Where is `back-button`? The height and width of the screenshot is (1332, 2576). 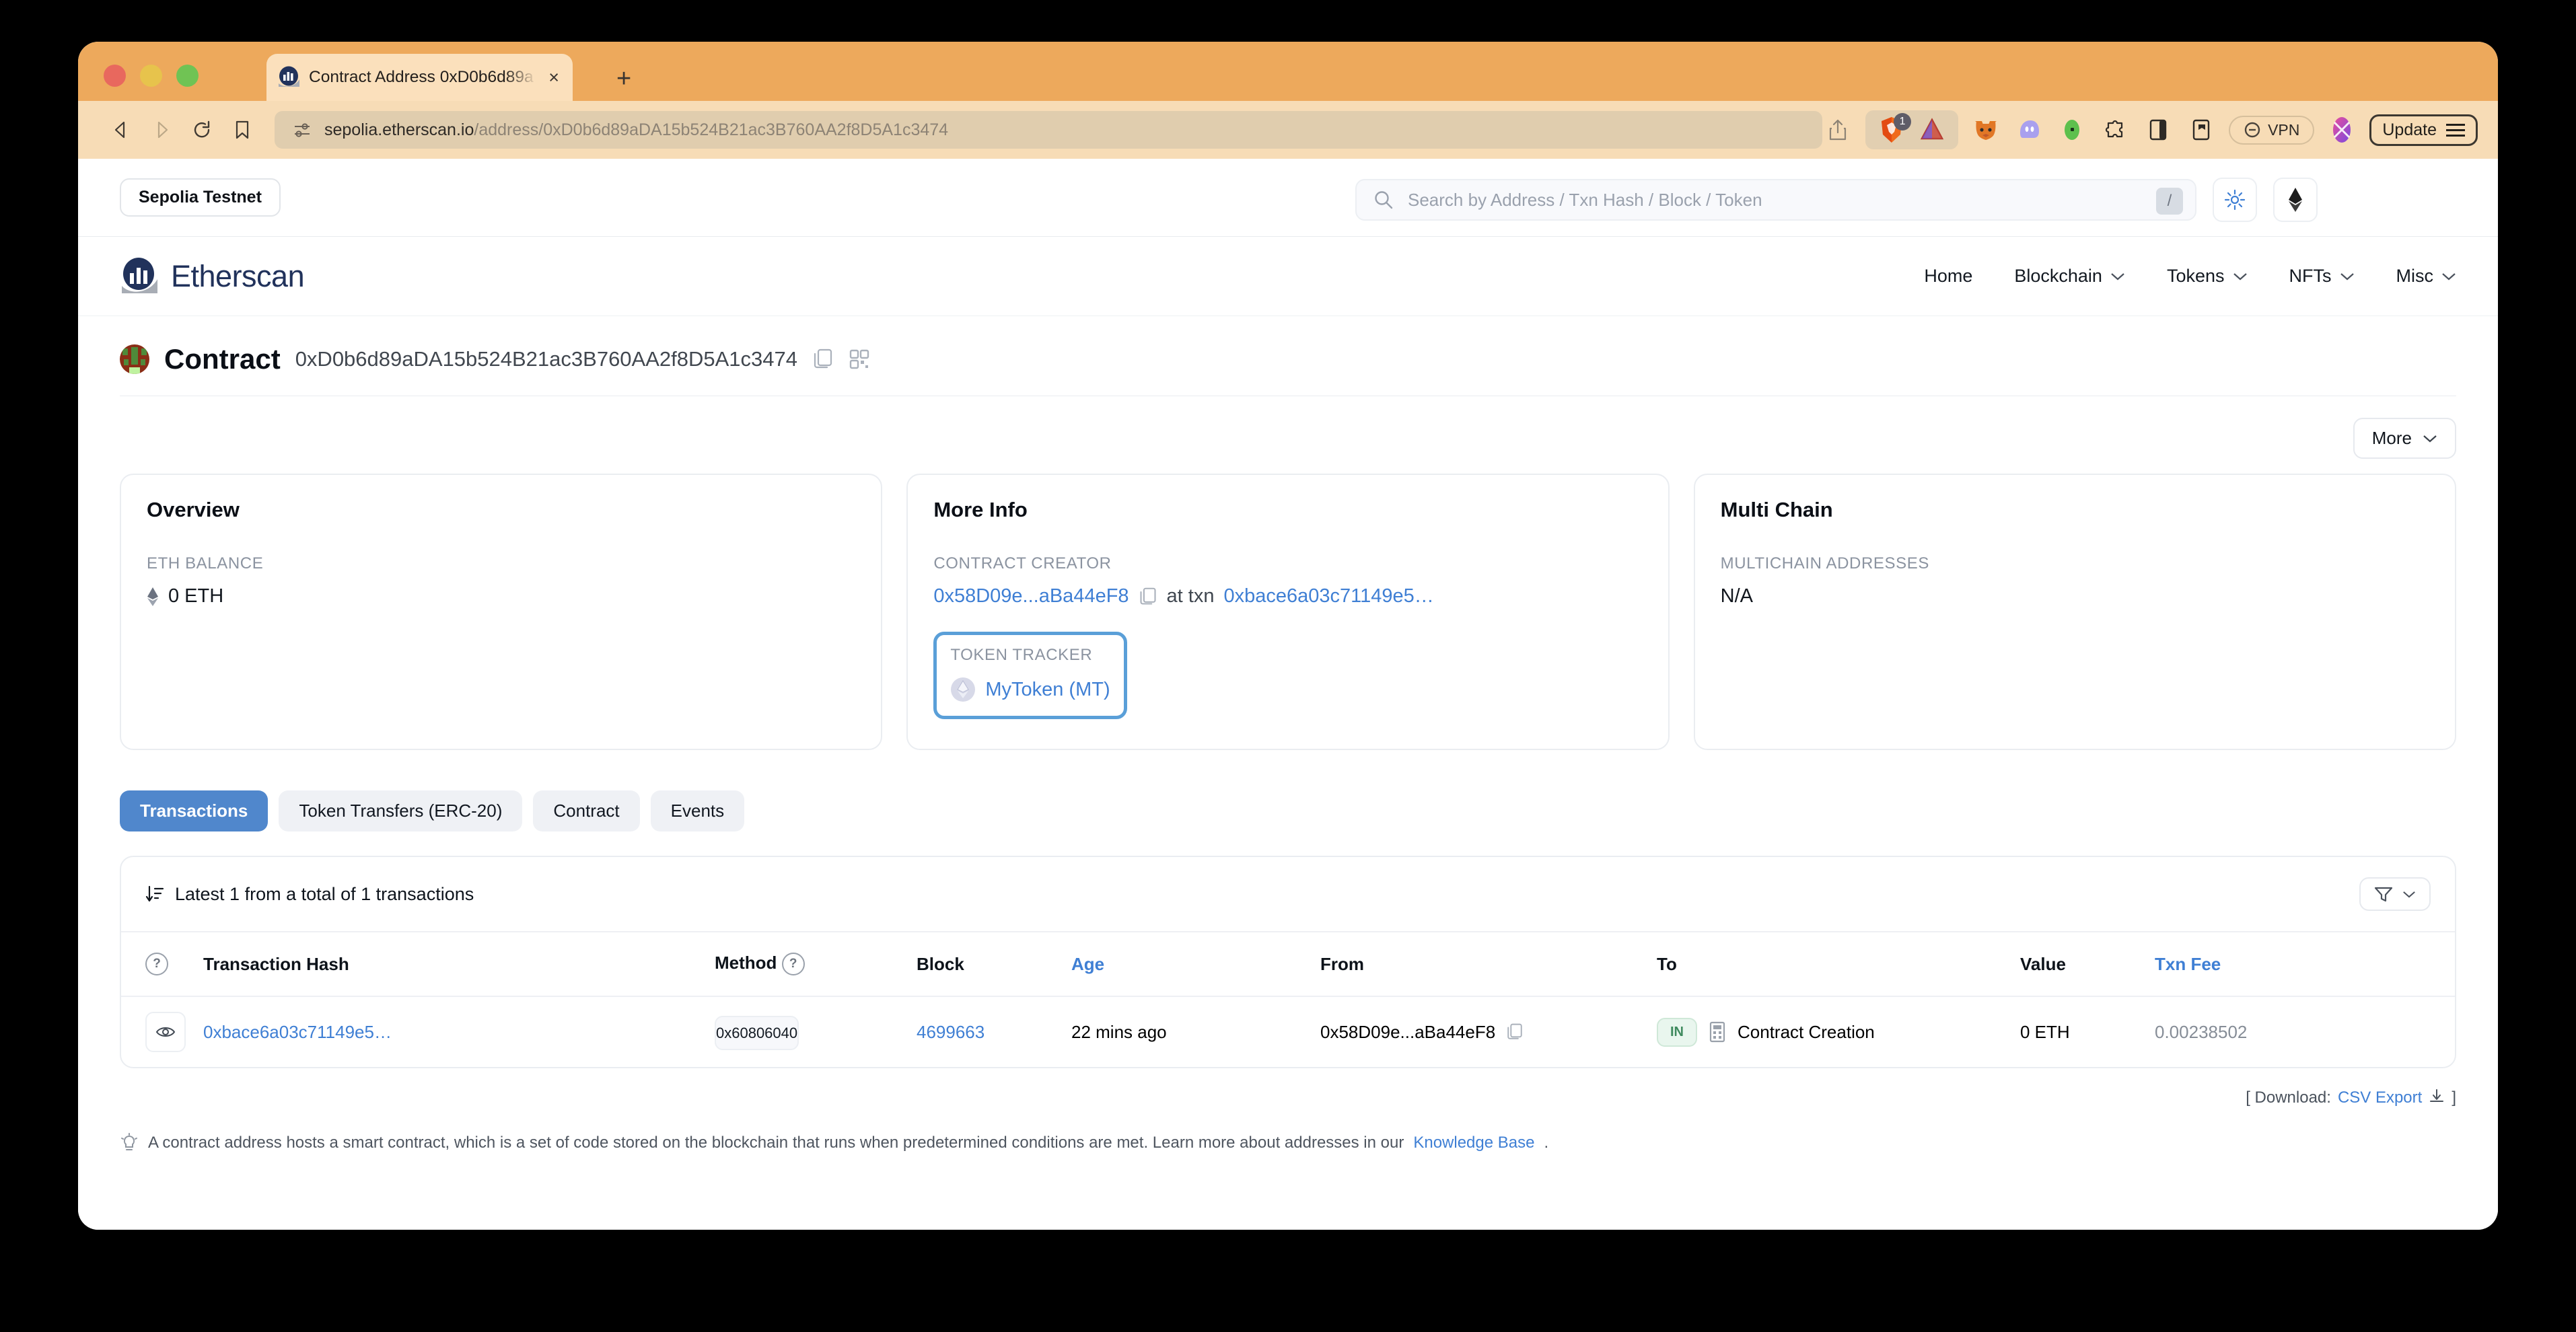 back-button is located at coordinates (121, 129).